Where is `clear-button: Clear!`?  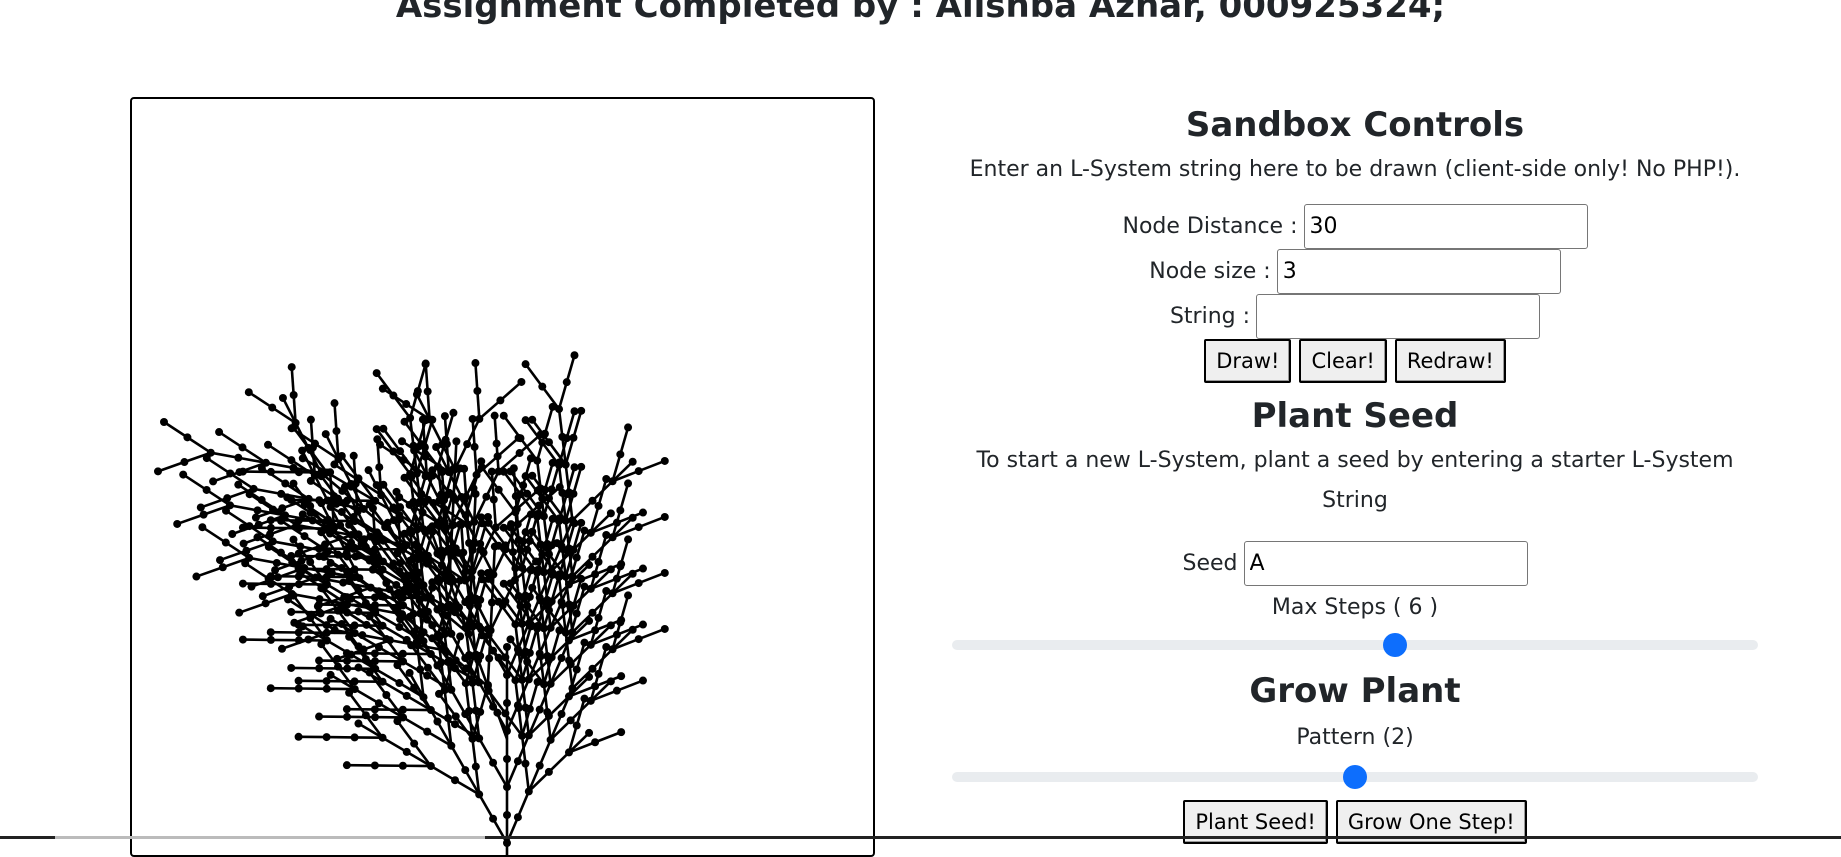
clear-button: Clear! is located at coordinates (1342, 361).